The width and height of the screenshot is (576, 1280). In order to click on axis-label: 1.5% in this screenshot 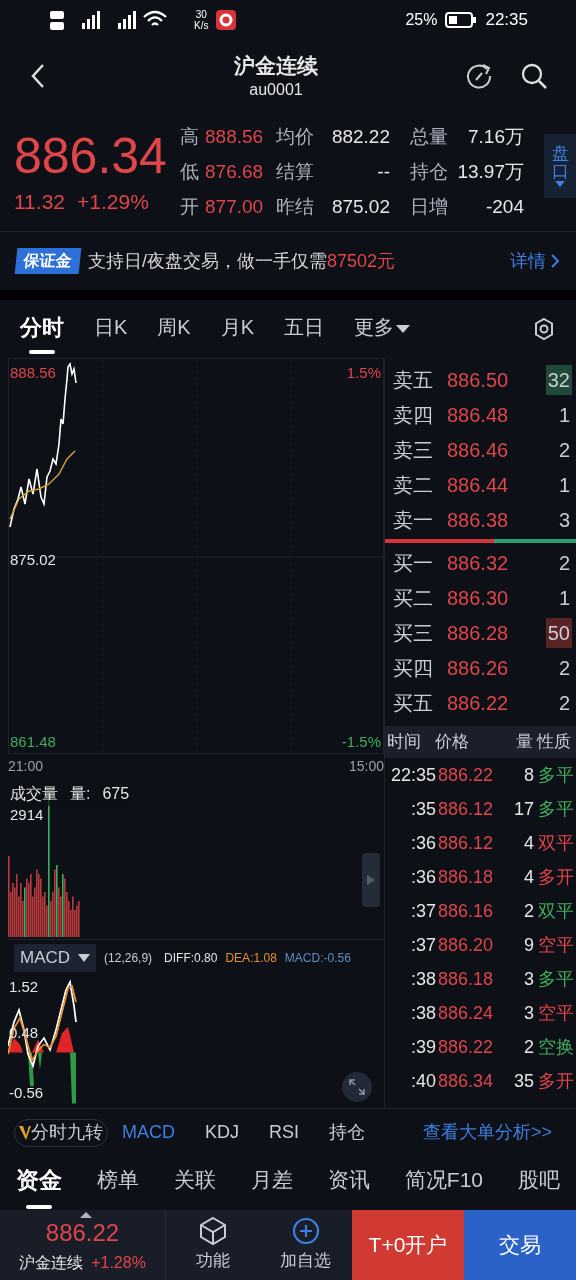, I will do `click(363, 373)`.